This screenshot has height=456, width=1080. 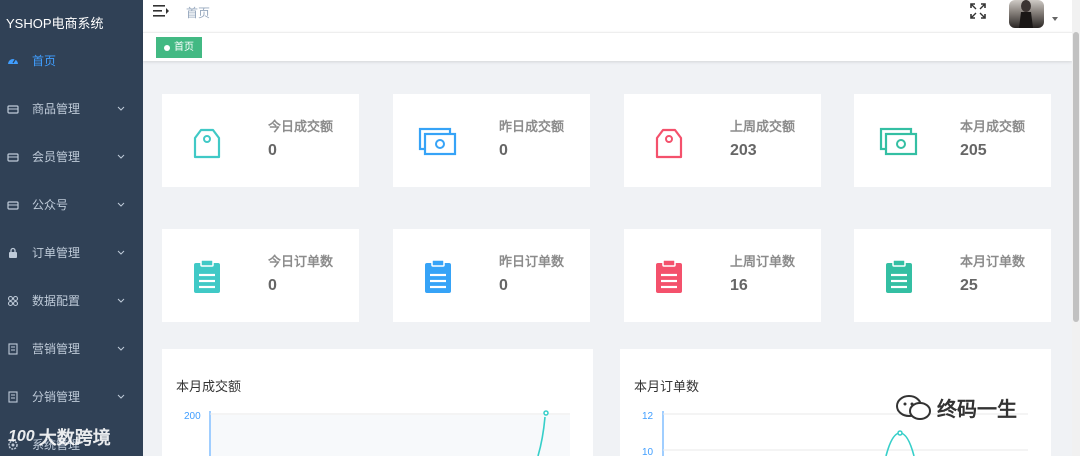 I want to click on stat-value: 25, so click(x=969, y=285).